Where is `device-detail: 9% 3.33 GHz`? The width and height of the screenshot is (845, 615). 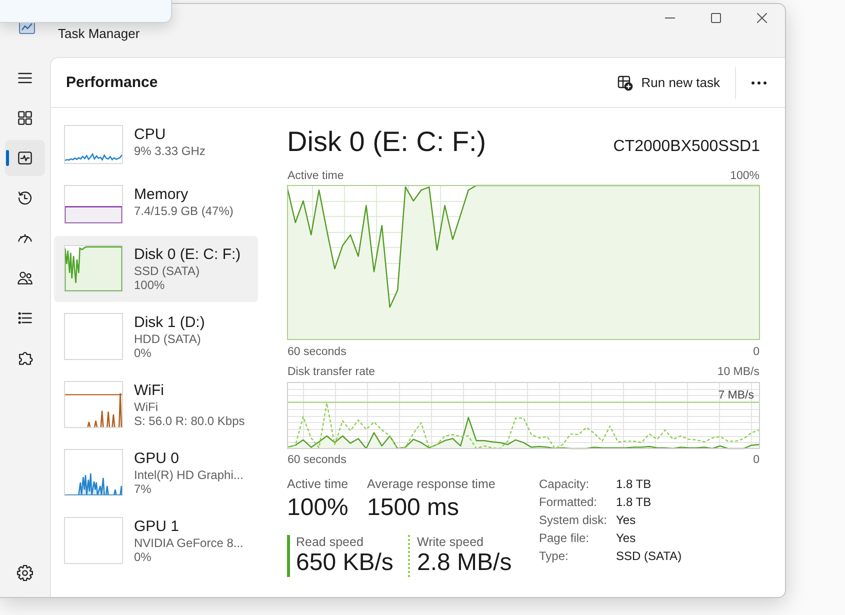
device-detail: 9% 3.33 GHz is located at coordinates (170, 151).